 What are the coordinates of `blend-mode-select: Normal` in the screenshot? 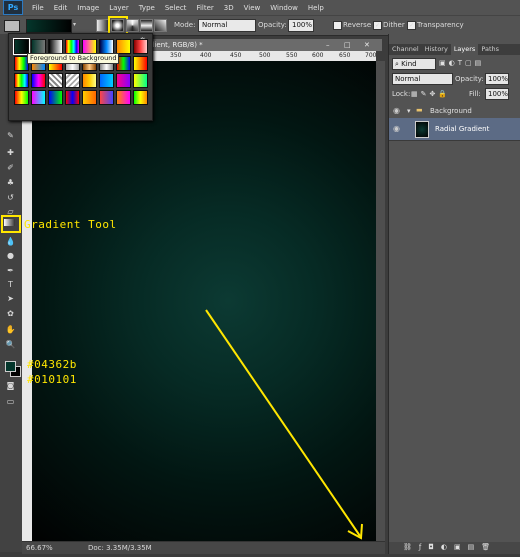 It's located at (422, 79).